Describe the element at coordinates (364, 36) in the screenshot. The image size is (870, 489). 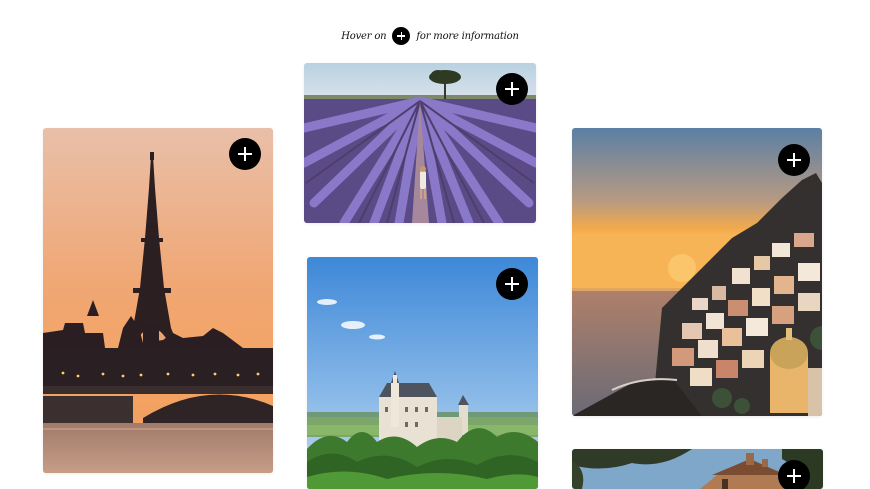
I see `hint-prefix: Hover on` at that location.